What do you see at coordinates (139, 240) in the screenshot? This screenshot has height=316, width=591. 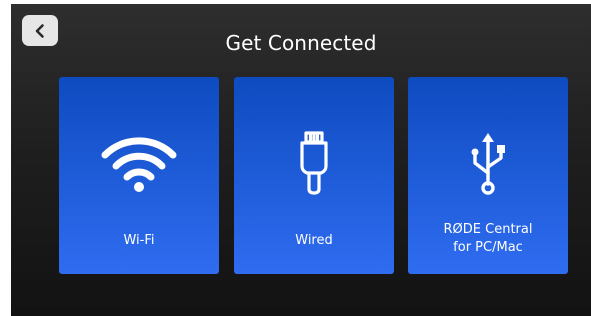 I see `wifi-option-label: Wi-Fi` at bounding box center [139, 240].